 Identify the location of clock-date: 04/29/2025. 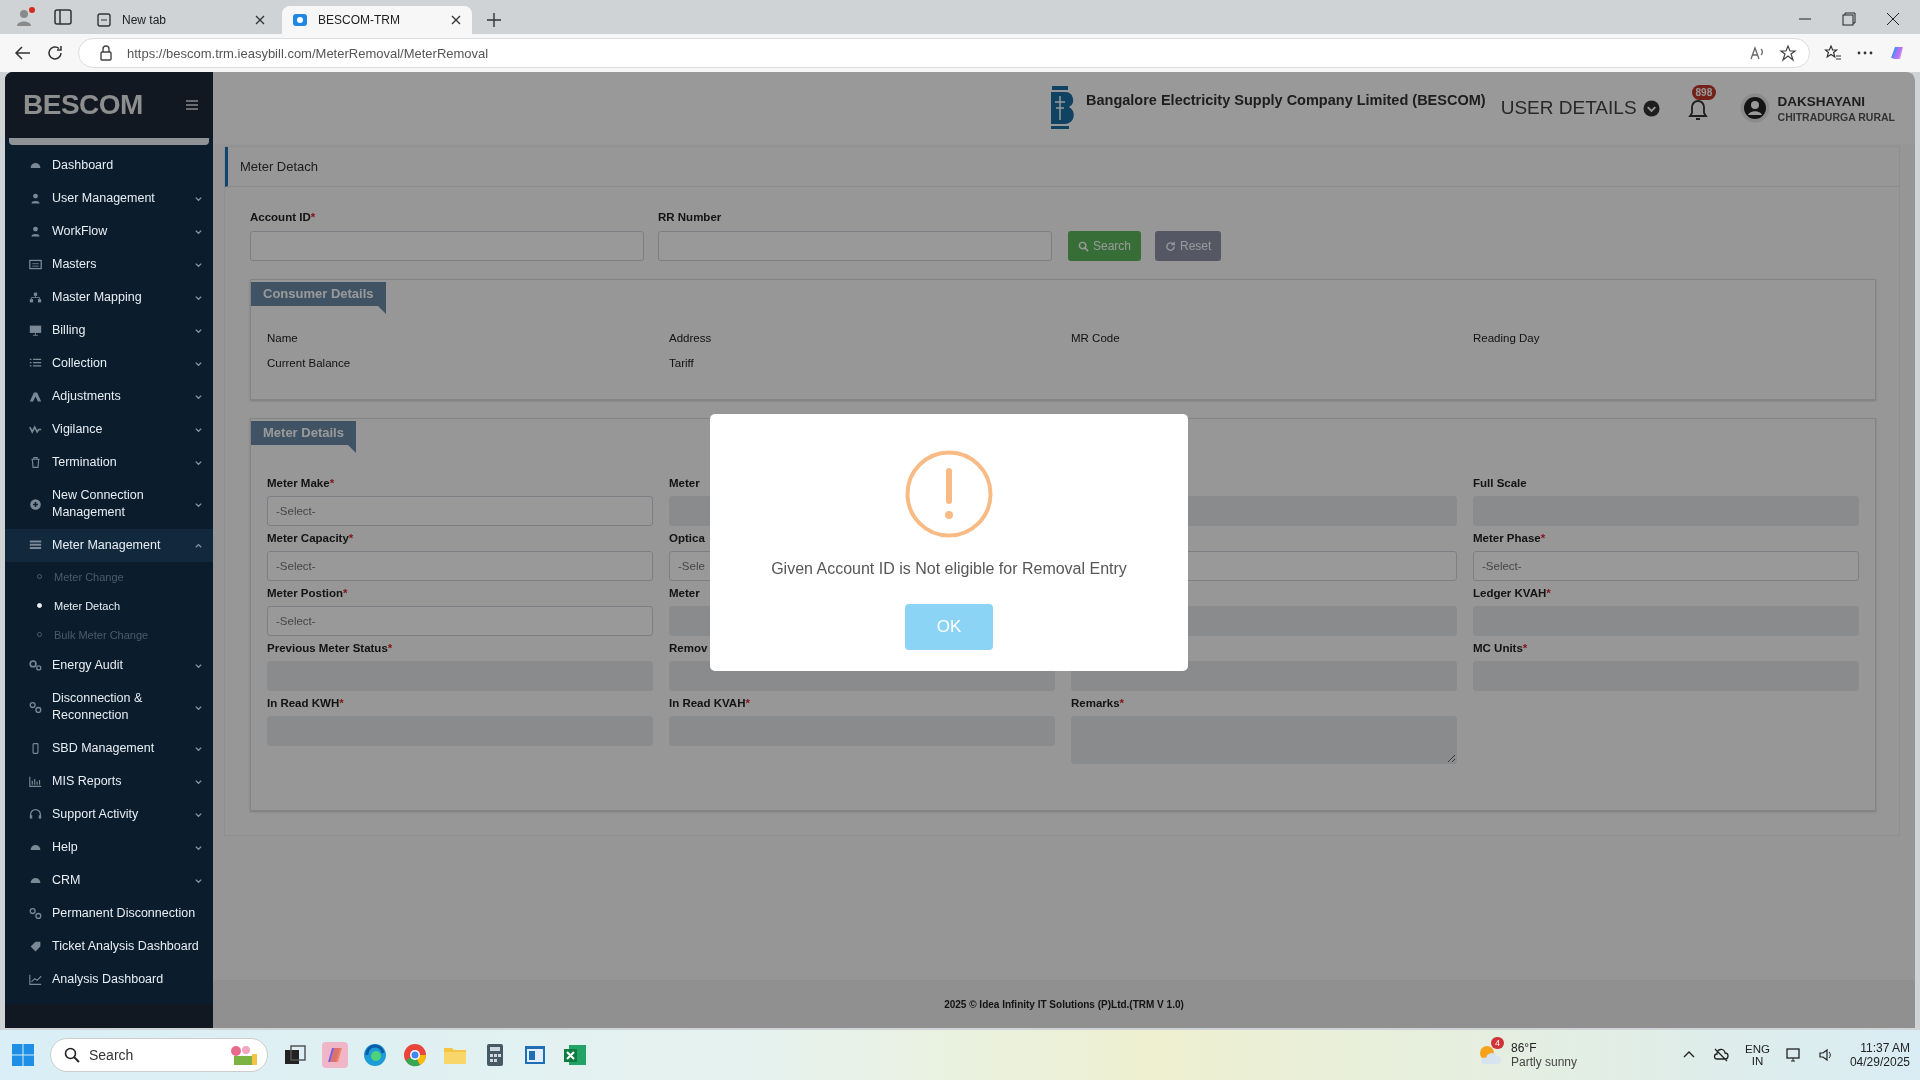
(1879, 1062).